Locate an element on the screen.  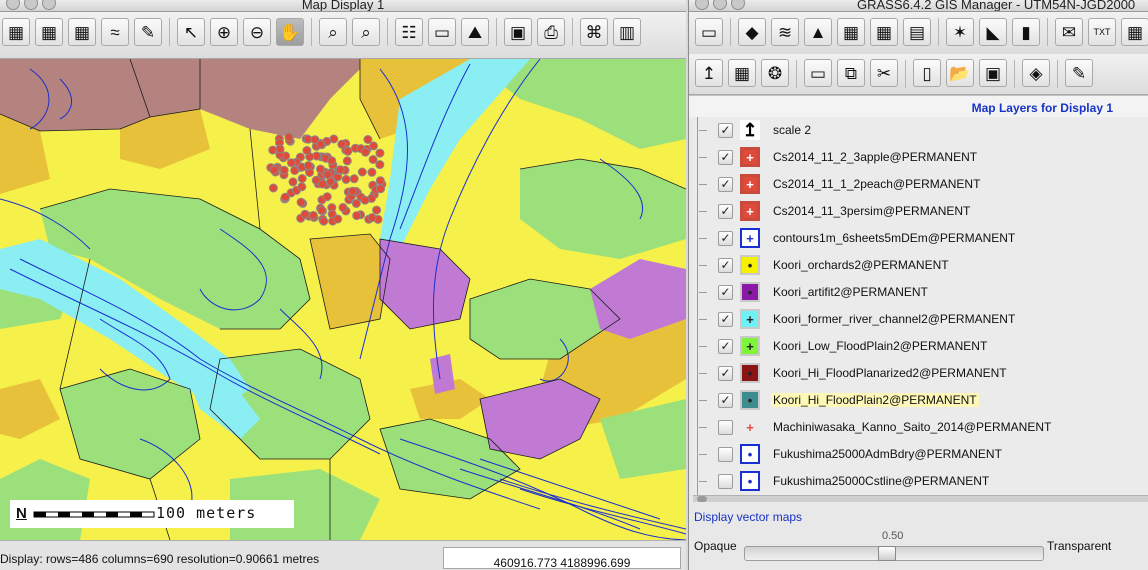
layer-row: ✓ • Koori_orchards2@PERMANENT is located at coordinates (920, 265).